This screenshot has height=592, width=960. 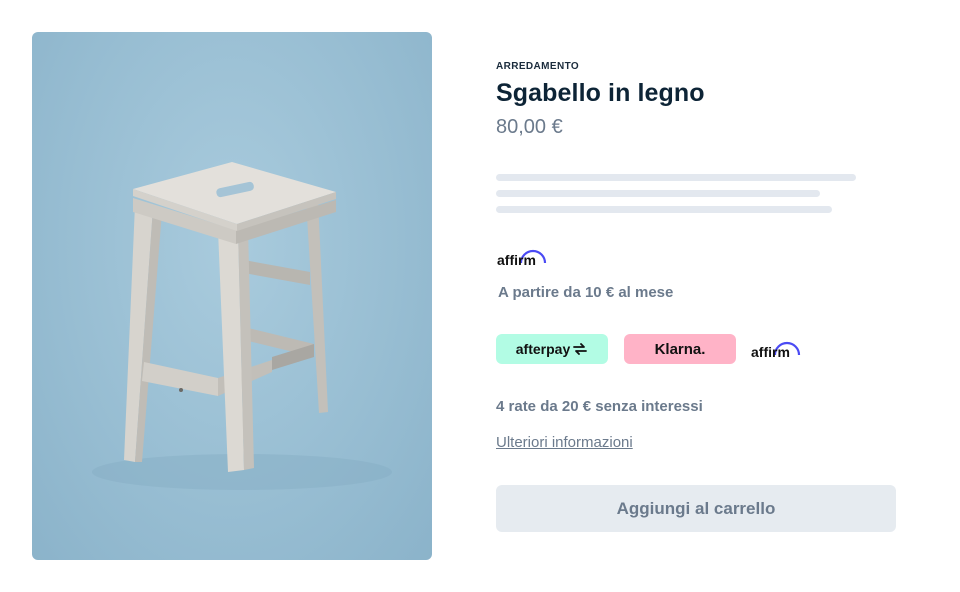 I want to click on afterpay-label: afterpay, so click(x=543, y=349).